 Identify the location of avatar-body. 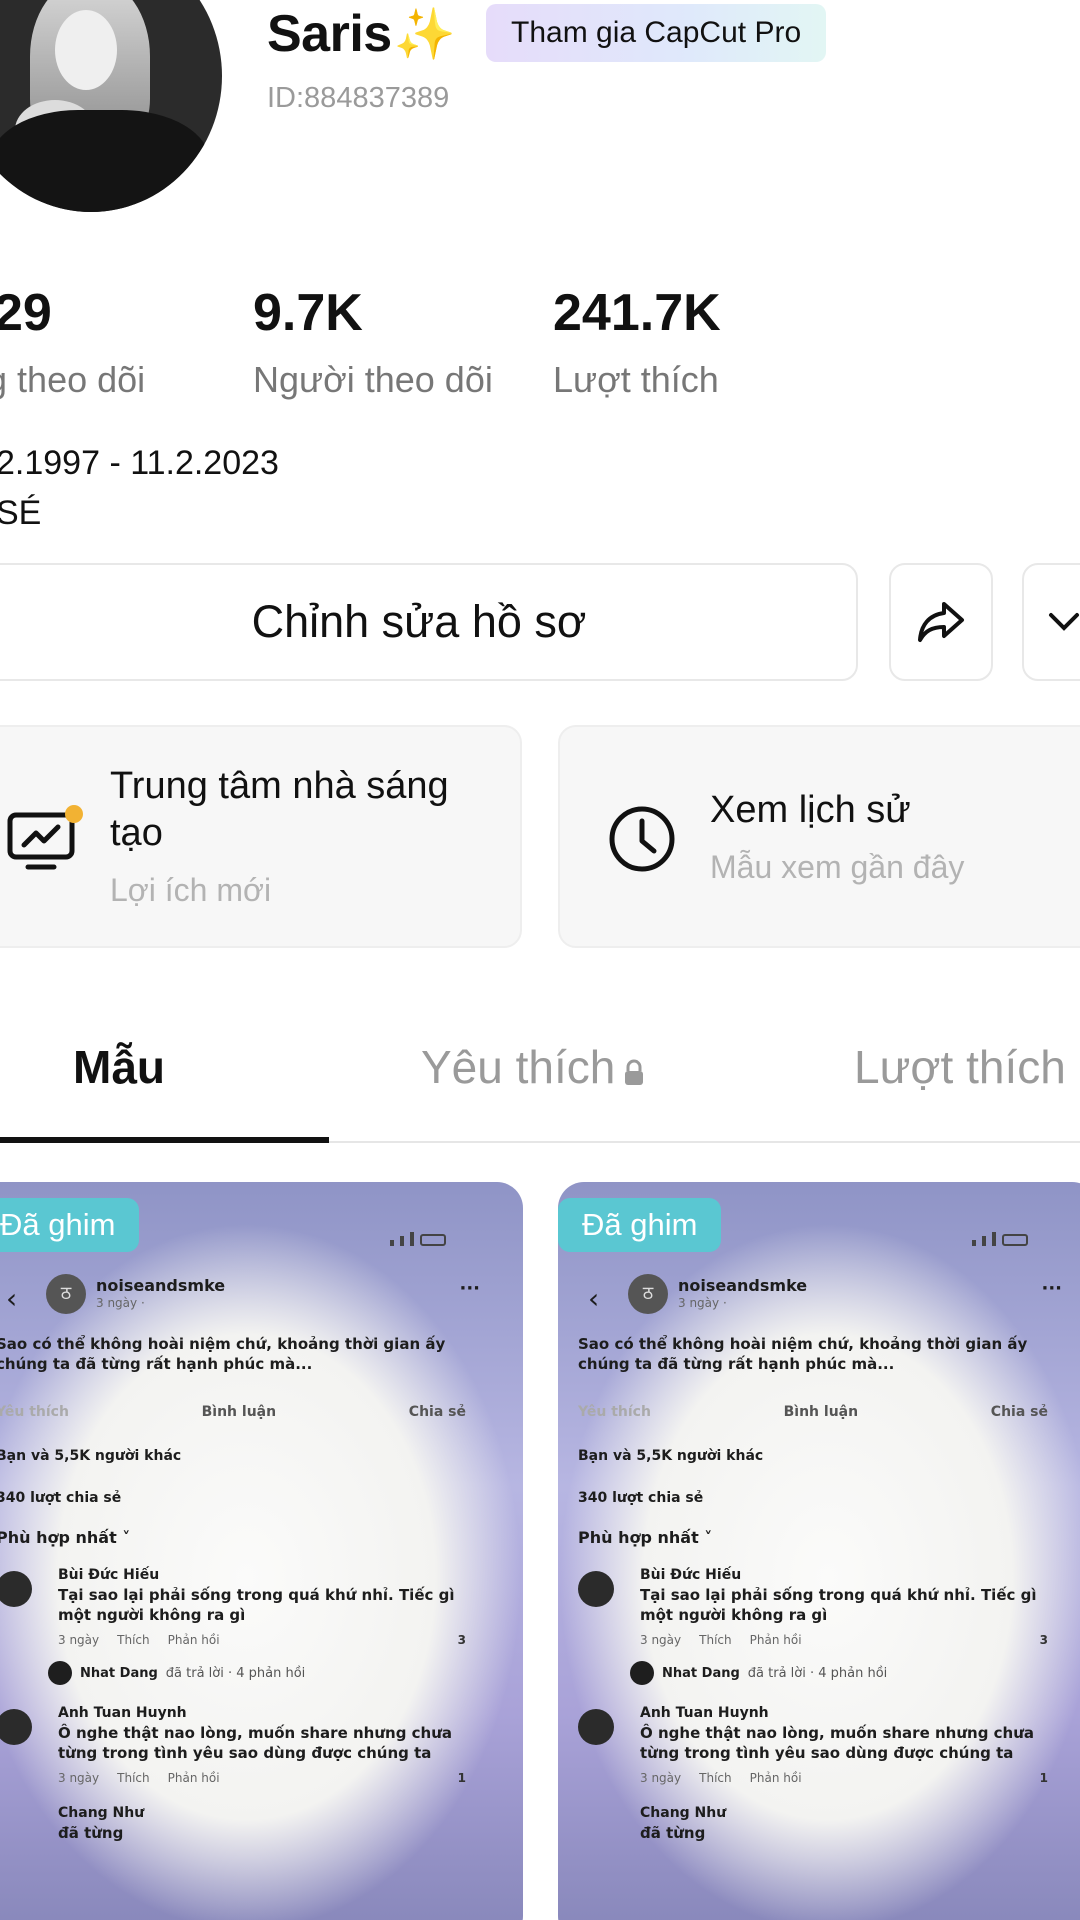
(105, 161).